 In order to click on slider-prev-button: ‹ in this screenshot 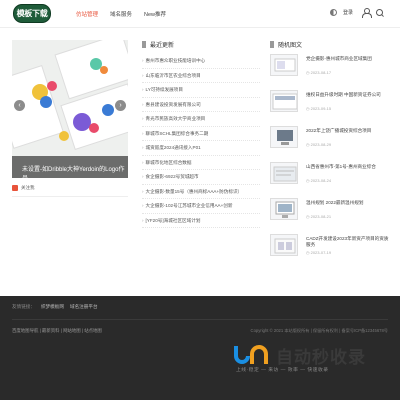, I will do `click(19, 105)`.